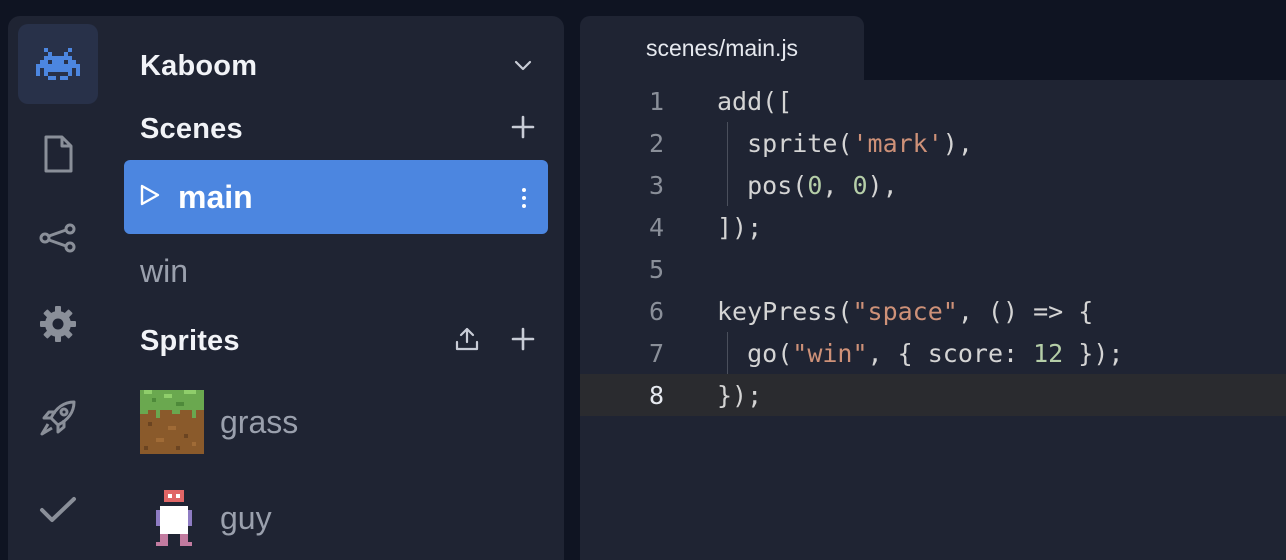  I want to click on scene-label: main, so click(215, 196).